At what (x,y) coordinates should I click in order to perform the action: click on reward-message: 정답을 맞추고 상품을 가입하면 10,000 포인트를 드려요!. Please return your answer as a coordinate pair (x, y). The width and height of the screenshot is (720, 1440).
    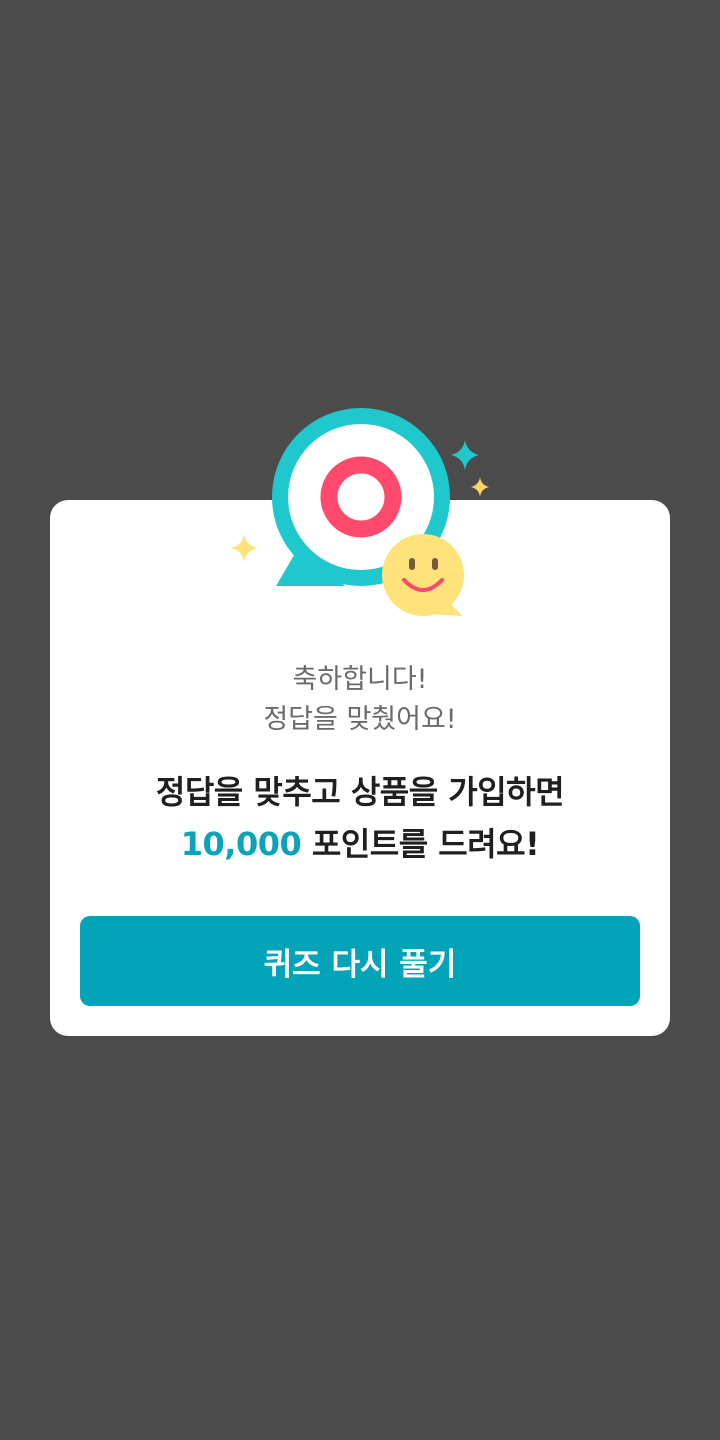
    Looking at the image, I should click on (360, 818).